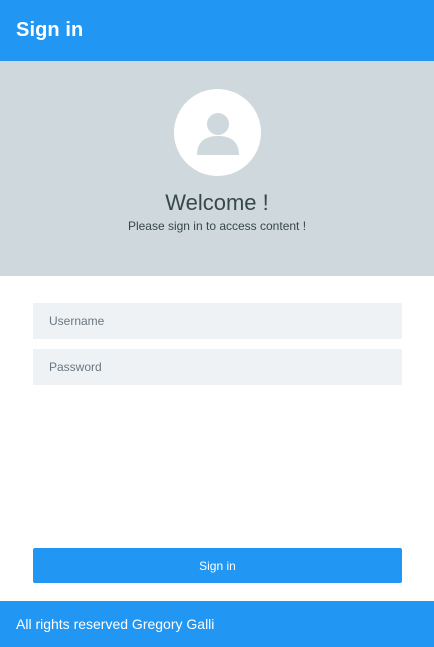 The height and width of the screenshot is (647, 434). What do you see at coordinates (217, 565) in the screenshot?
I see `sign-in-button: Sign in` at bounding box center [217, 565].